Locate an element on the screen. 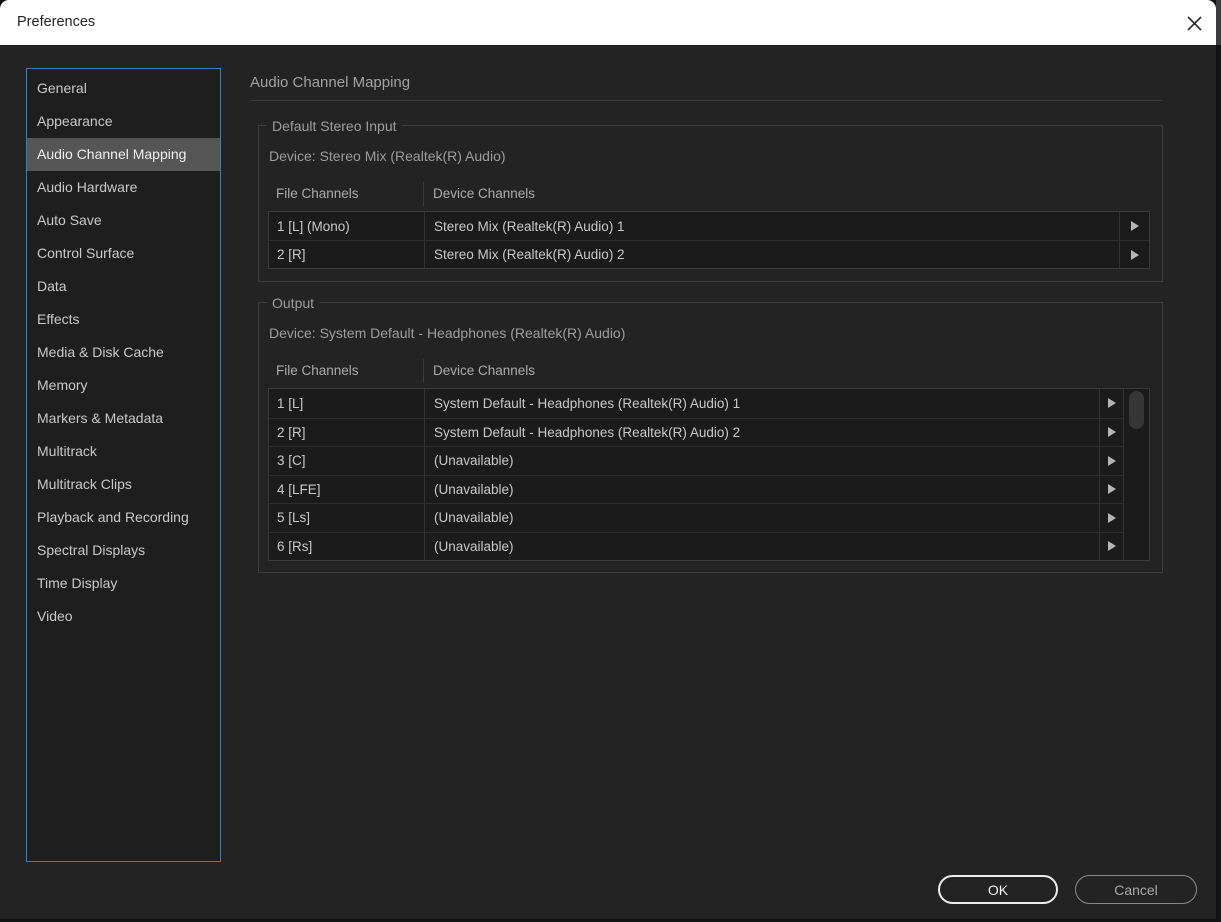 The width and height of the screenshot is (1221, 922). sidebar-item-label: Playback and Recording is located at coordinates (113, 517).